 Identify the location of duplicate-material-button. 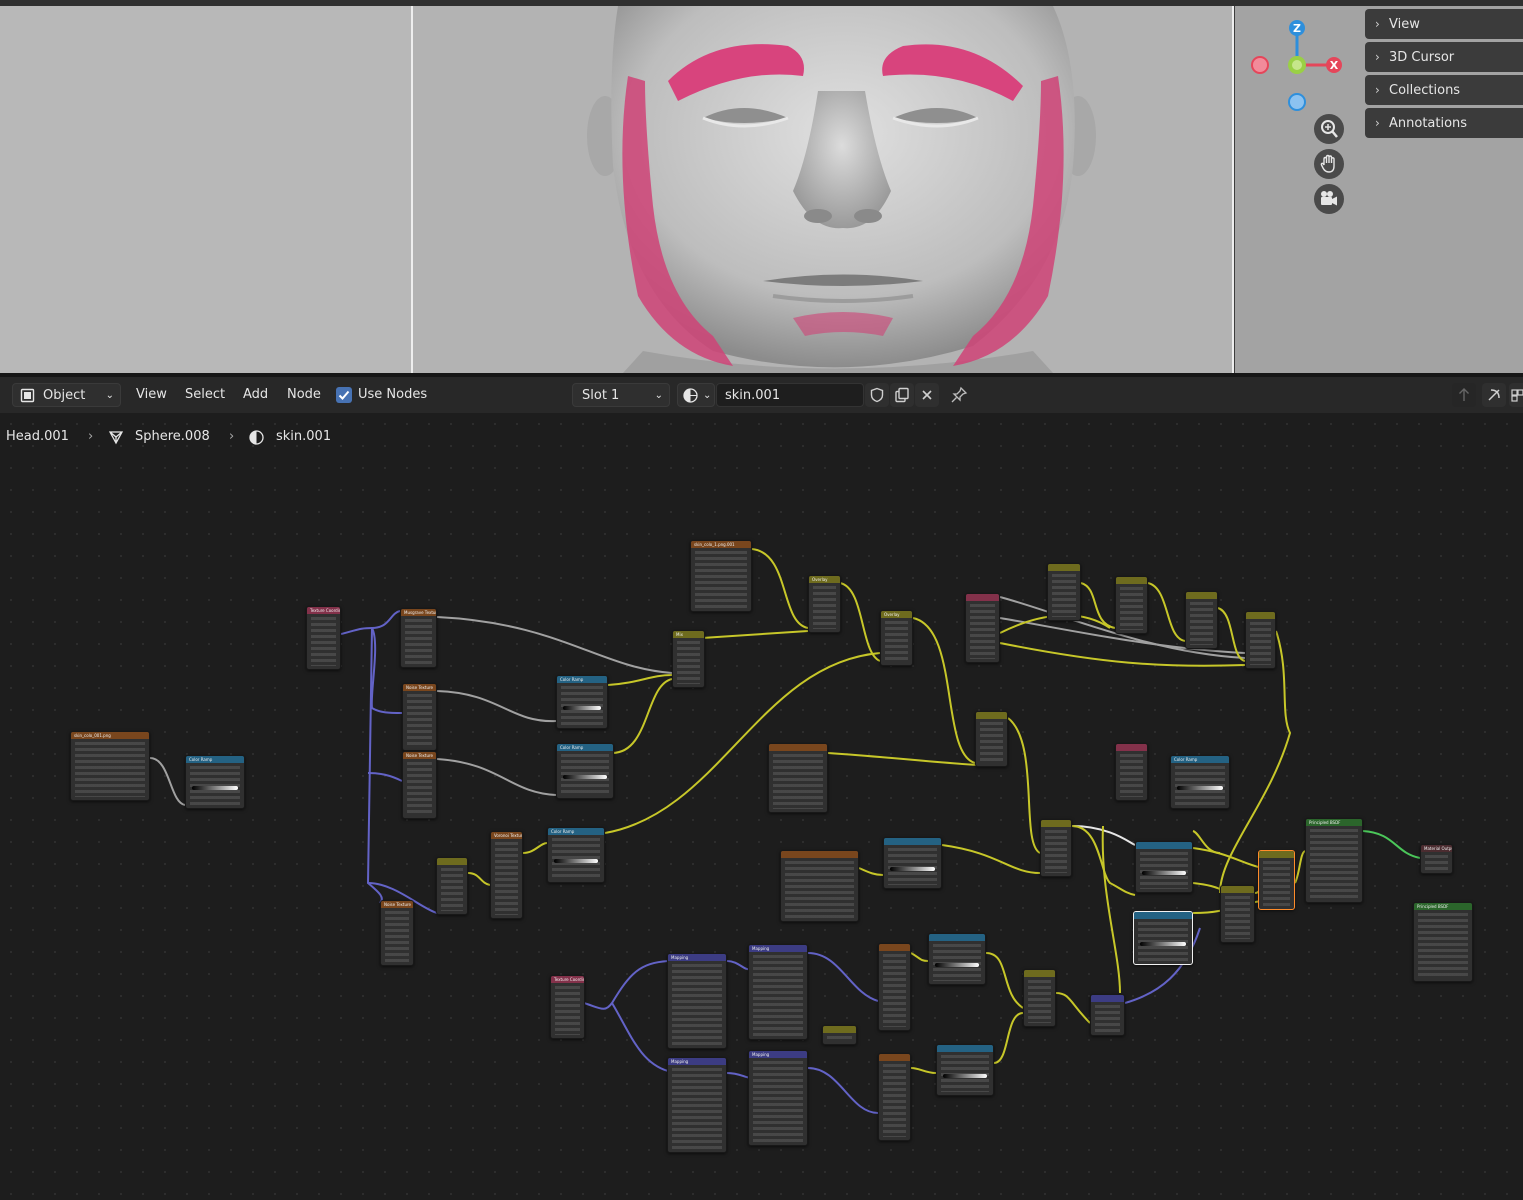
(902, 395).